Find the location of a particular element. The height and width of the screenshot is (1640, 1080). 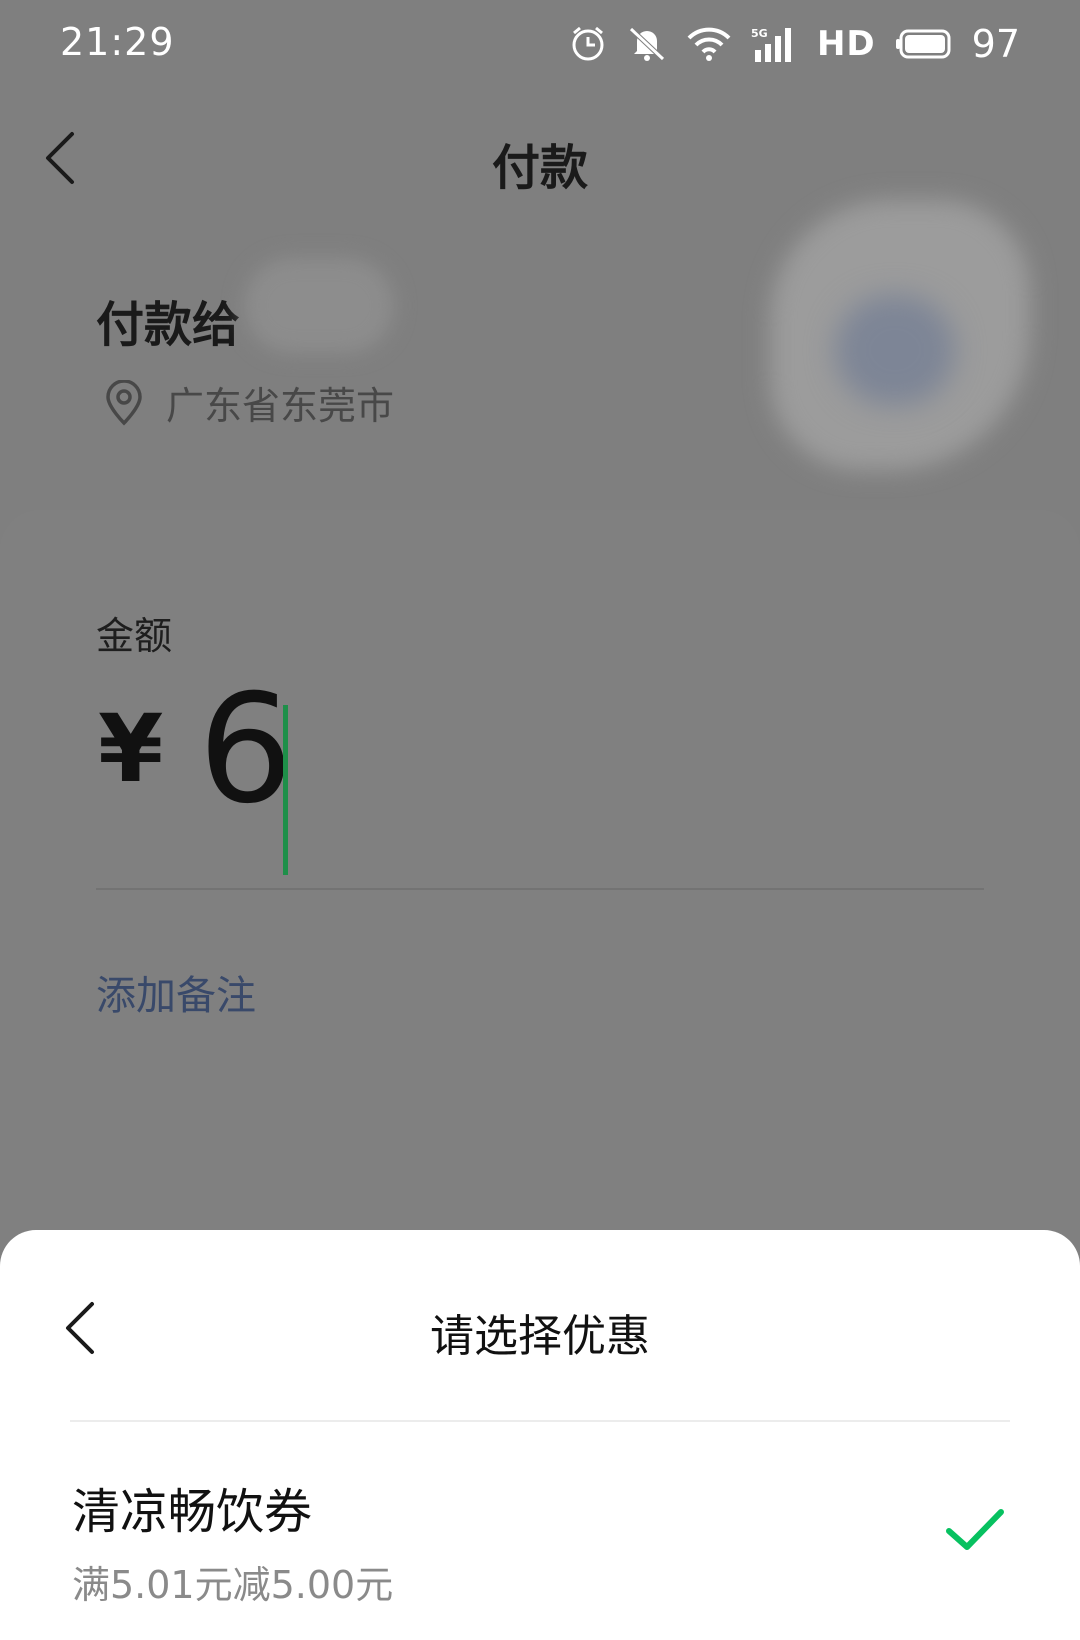

status-icons: 5G HD 97 is located at coordinates (794, 44).